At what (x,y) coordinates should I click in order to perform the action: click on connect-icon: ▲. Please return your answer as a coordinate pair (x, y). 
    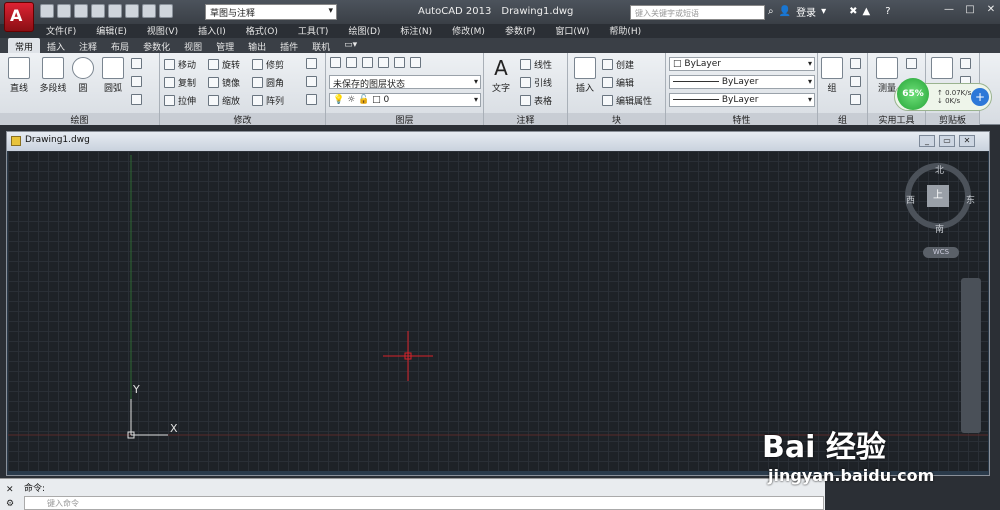
    Looking at the image, I should click on (866, 11).